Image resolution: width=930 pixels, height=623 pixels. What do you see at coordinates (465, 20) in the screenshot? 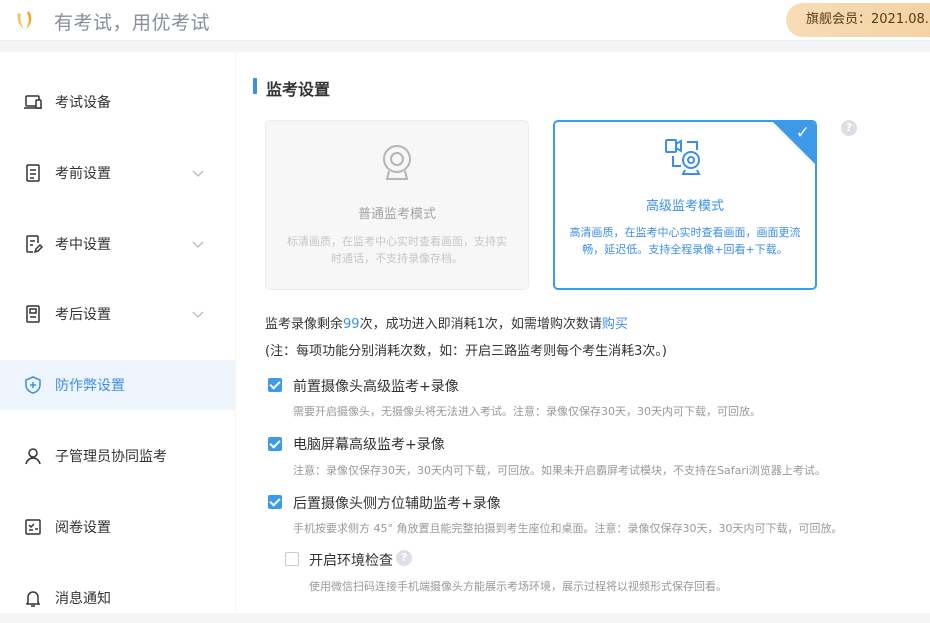
I see `top-bar: 有考试，用优考试 旗舰会员：2021.08.` at bounding box center [465, 20].